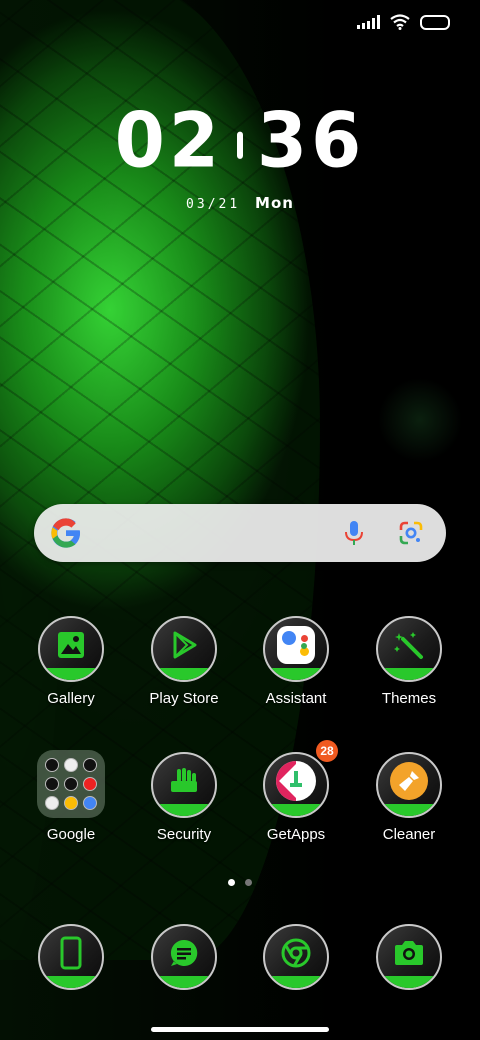 The image size is (480, 1040). I want to click on app-label-play-store: Play Store, so click(184, 698).